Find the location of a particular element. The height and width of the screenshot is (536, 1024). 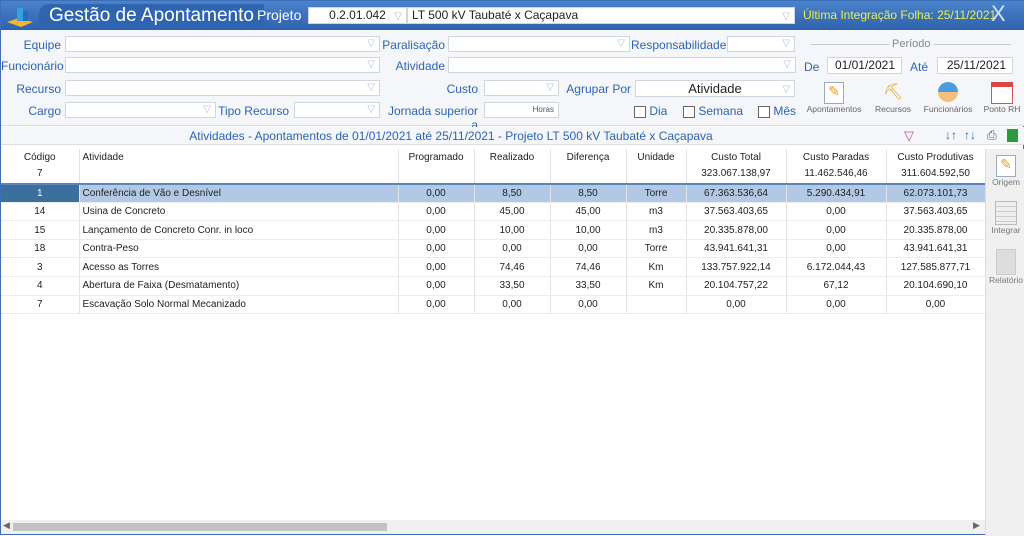

ate-date-input: 25/11/2021 is located at coordinates (975, 65).